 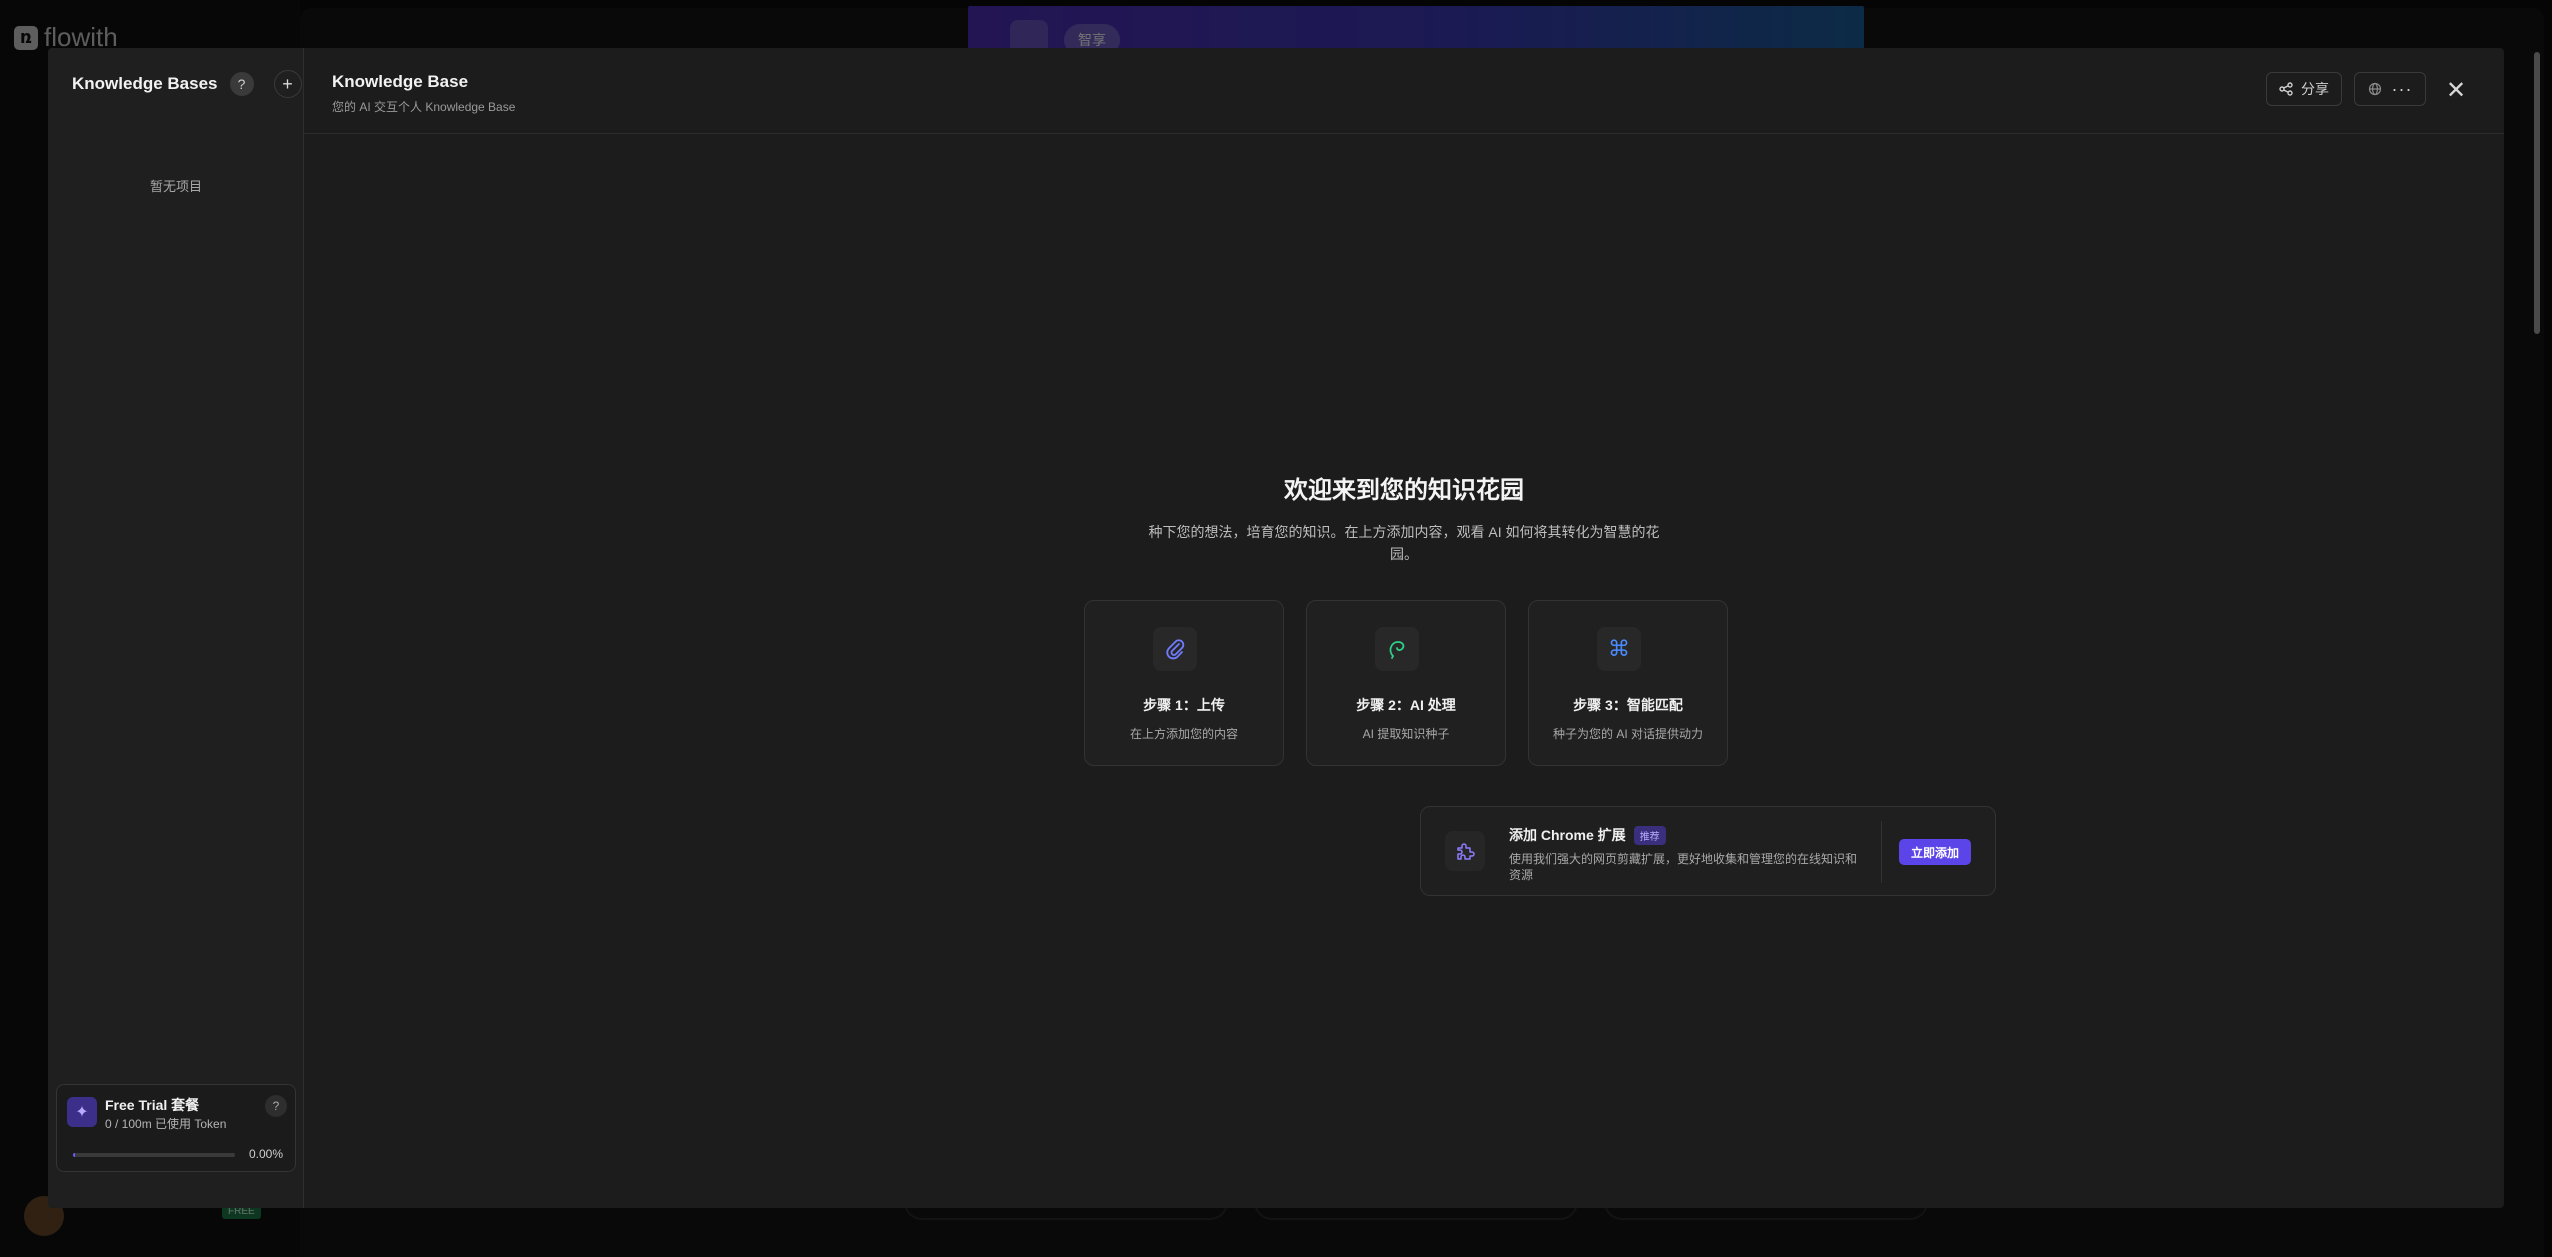 What do you see at coordinates (265, 1154) in the screenshot?
I see `usage-percent: 0.00%` at bounding box center [265, 1154].